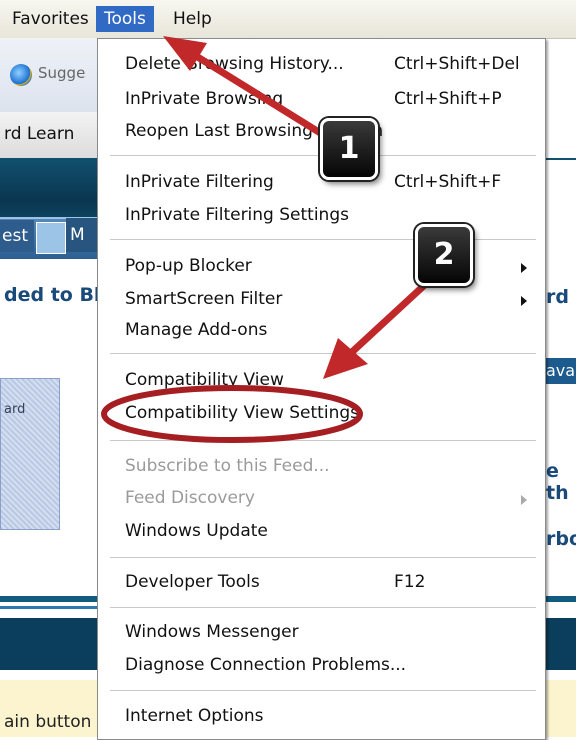 This screenshot has height=740, width=576. Describe the element at coordinates (557, 297) in the screenshot. I see `page-right-heading: rd` at that location.